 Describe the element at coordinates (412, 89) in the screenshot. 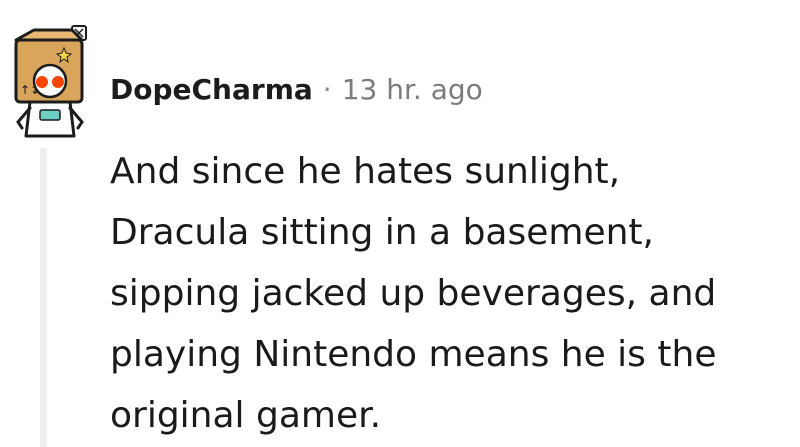

I see `timestamp-link: 13 hr. ago` at that location.